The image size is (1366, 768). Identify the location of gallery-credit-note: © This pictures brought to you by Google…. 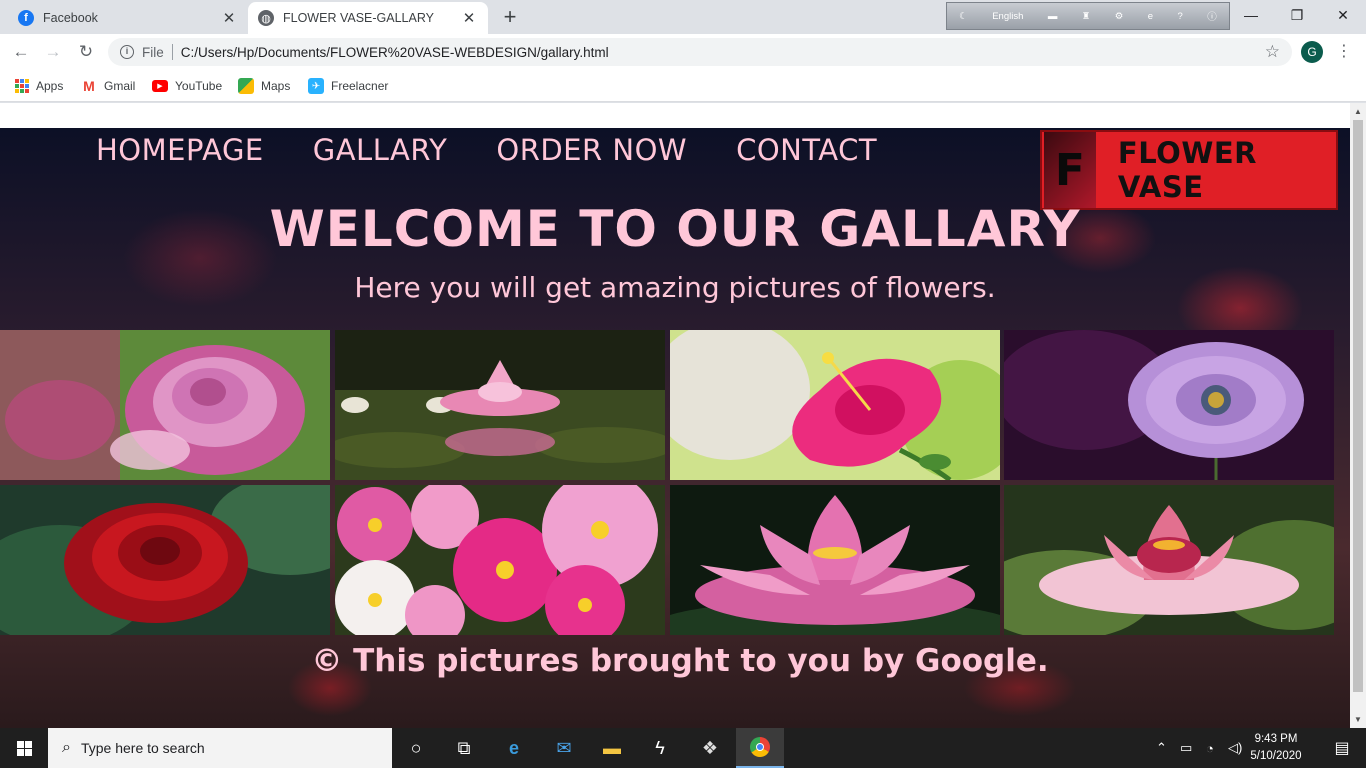
(680, 661).